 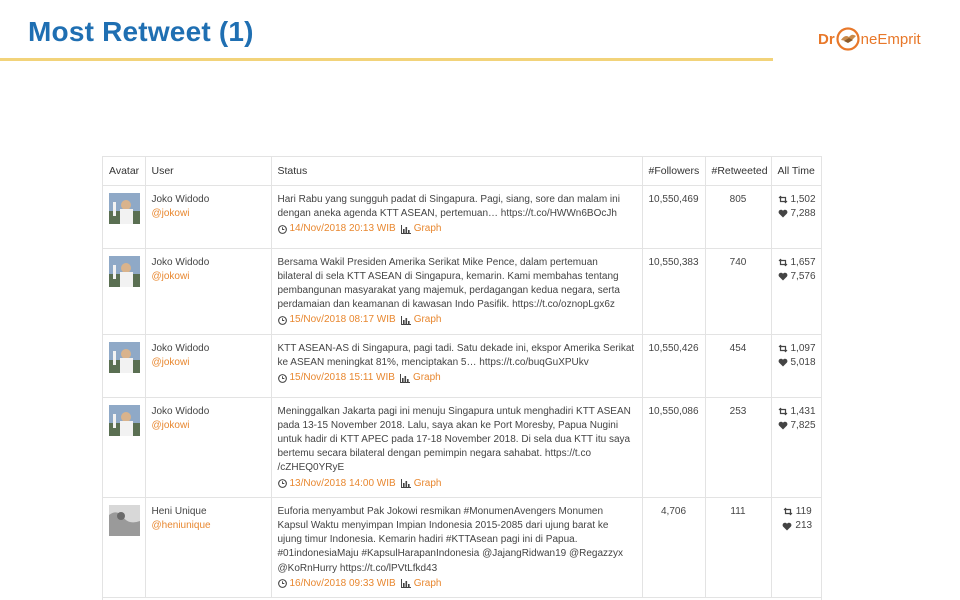 What do you see at coordinates (738, 447) in the screenshot?
I see `retweeted-count: 253` at bounding box center [738, 447].